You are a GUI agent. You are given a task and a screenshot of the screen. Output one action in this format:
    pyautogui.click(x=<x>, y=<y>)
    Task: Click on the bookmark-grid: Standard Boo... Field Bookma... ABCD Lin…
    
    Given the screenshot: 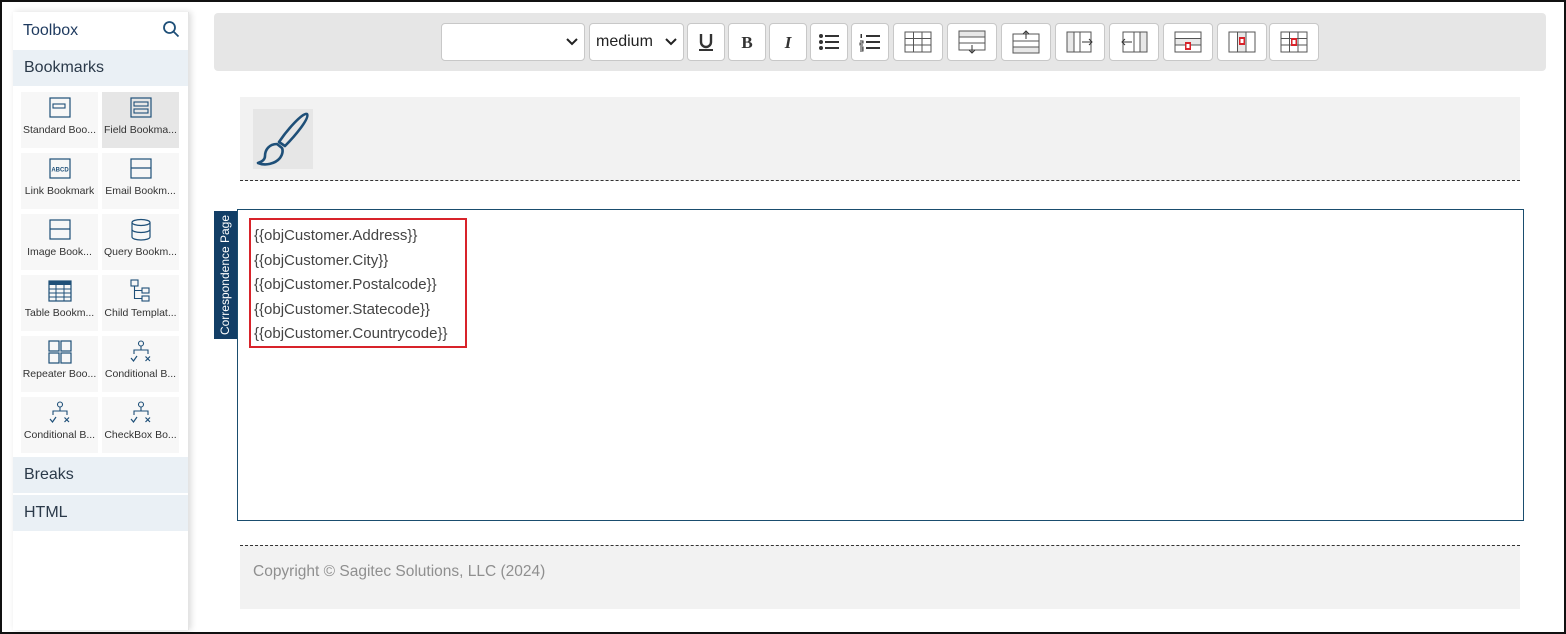 What is the action you would take?
    pyautogui.click(x=100, y=272)
    